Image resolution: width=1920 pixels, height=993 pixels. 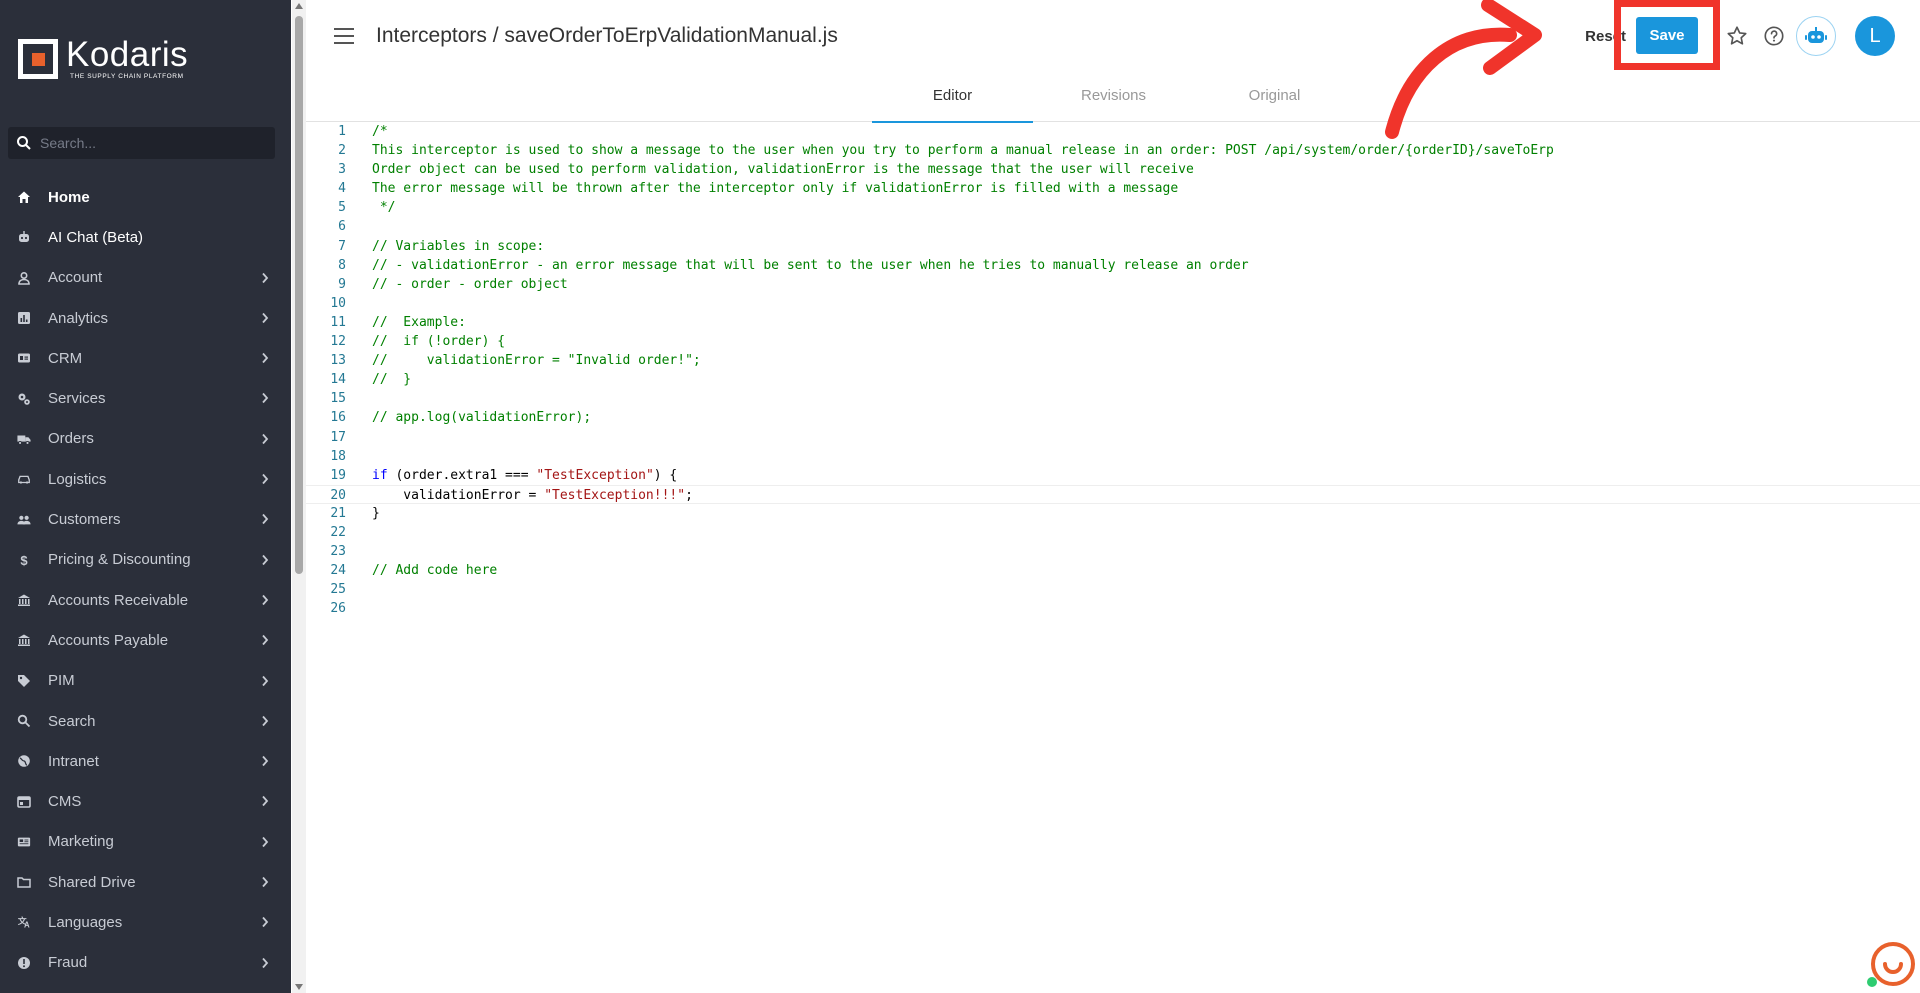 I want to click on sidebar-item-pricing-discounting: $ Pricing & Discounting, so click(x=145, y=560).